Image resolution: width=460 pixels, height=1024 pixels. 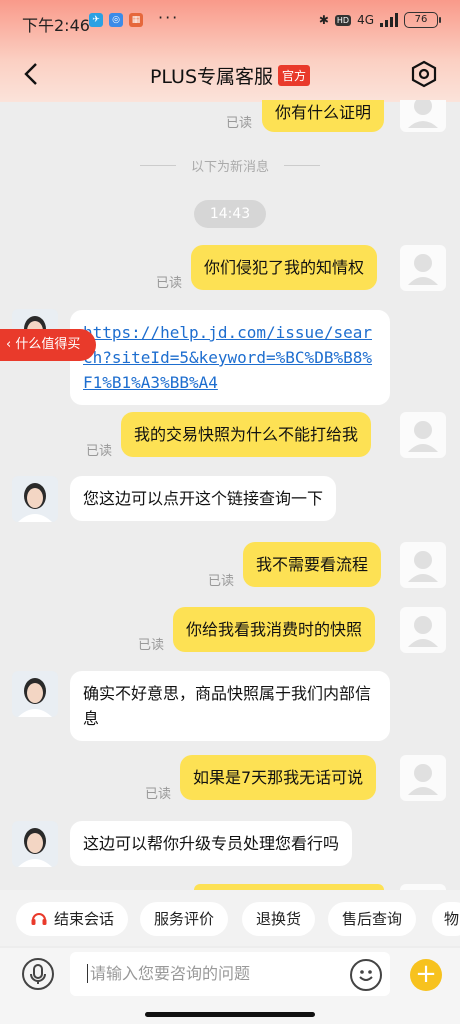 I want to click on message-text: 确实不好意思，商品快照属于我们内部信息, so click(x=227, y=706).